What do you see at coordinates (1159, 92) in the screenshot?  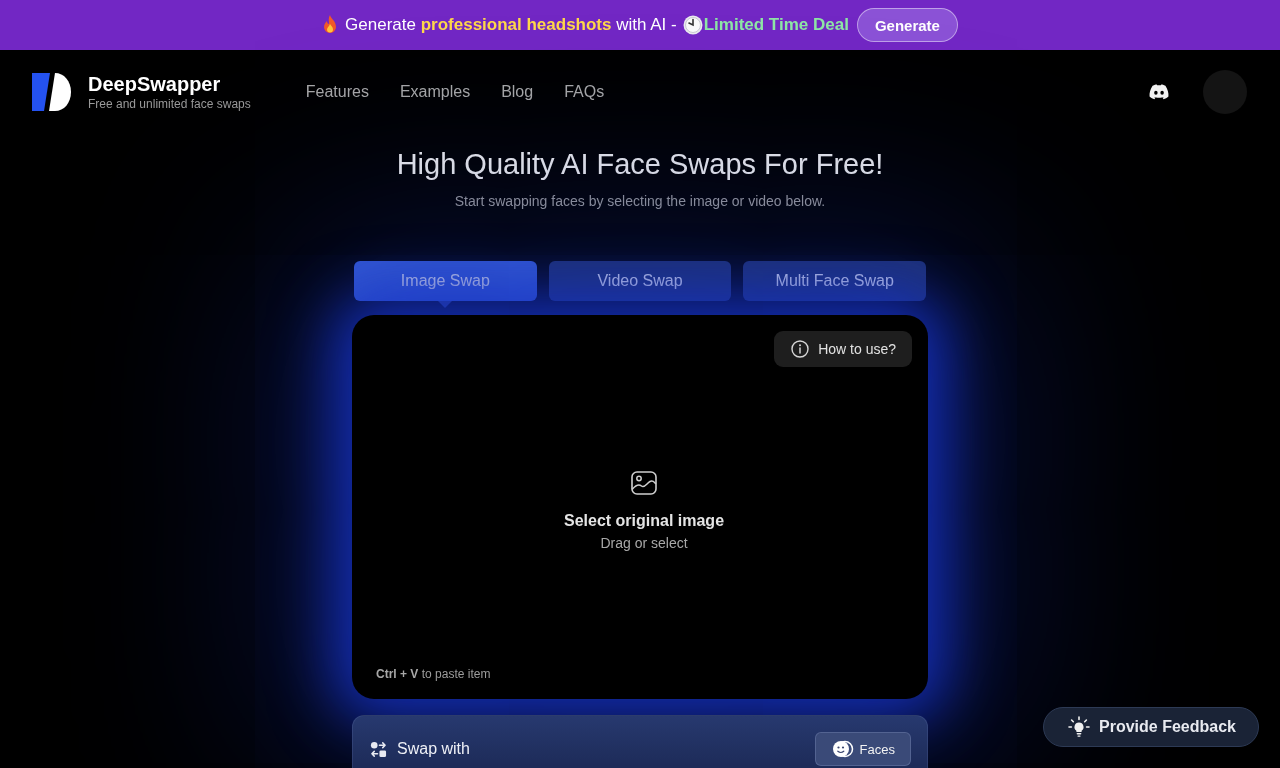 I see `discord-icon` at bounding box center [1159, 92].